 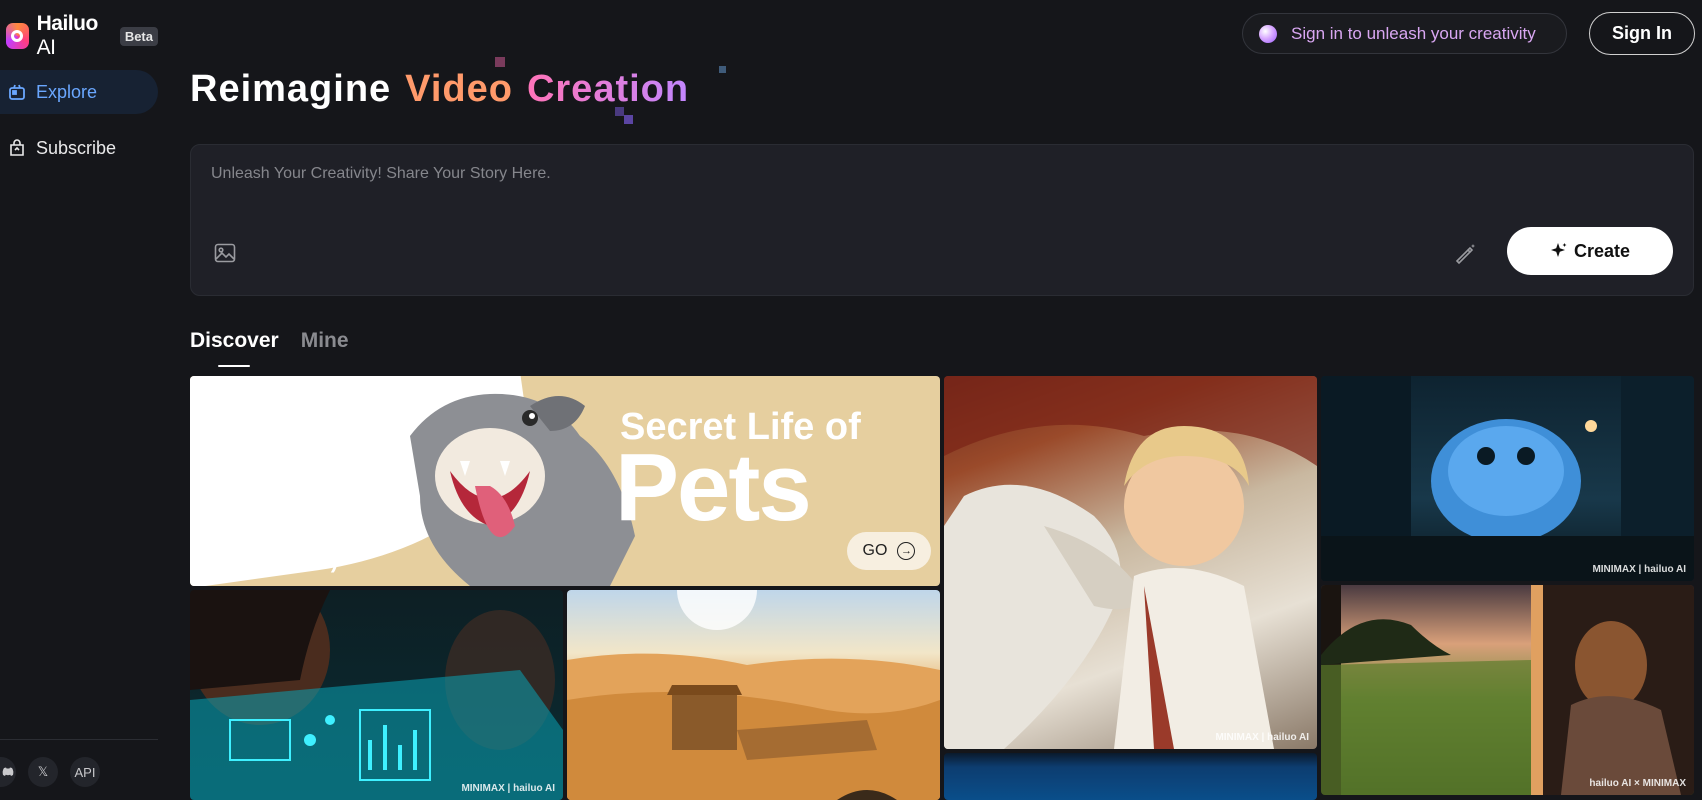 I want to click on watermark: hailuo AI × MINIMAX, so click(x=1637, y=783).